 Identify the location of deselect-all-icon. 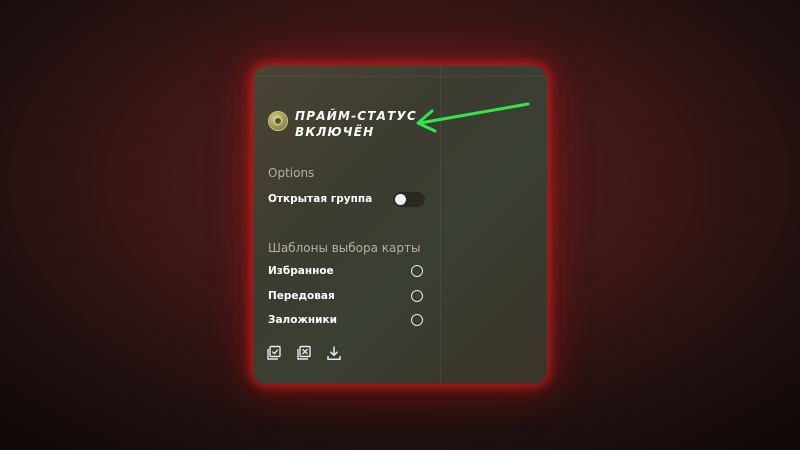
(304, 353).